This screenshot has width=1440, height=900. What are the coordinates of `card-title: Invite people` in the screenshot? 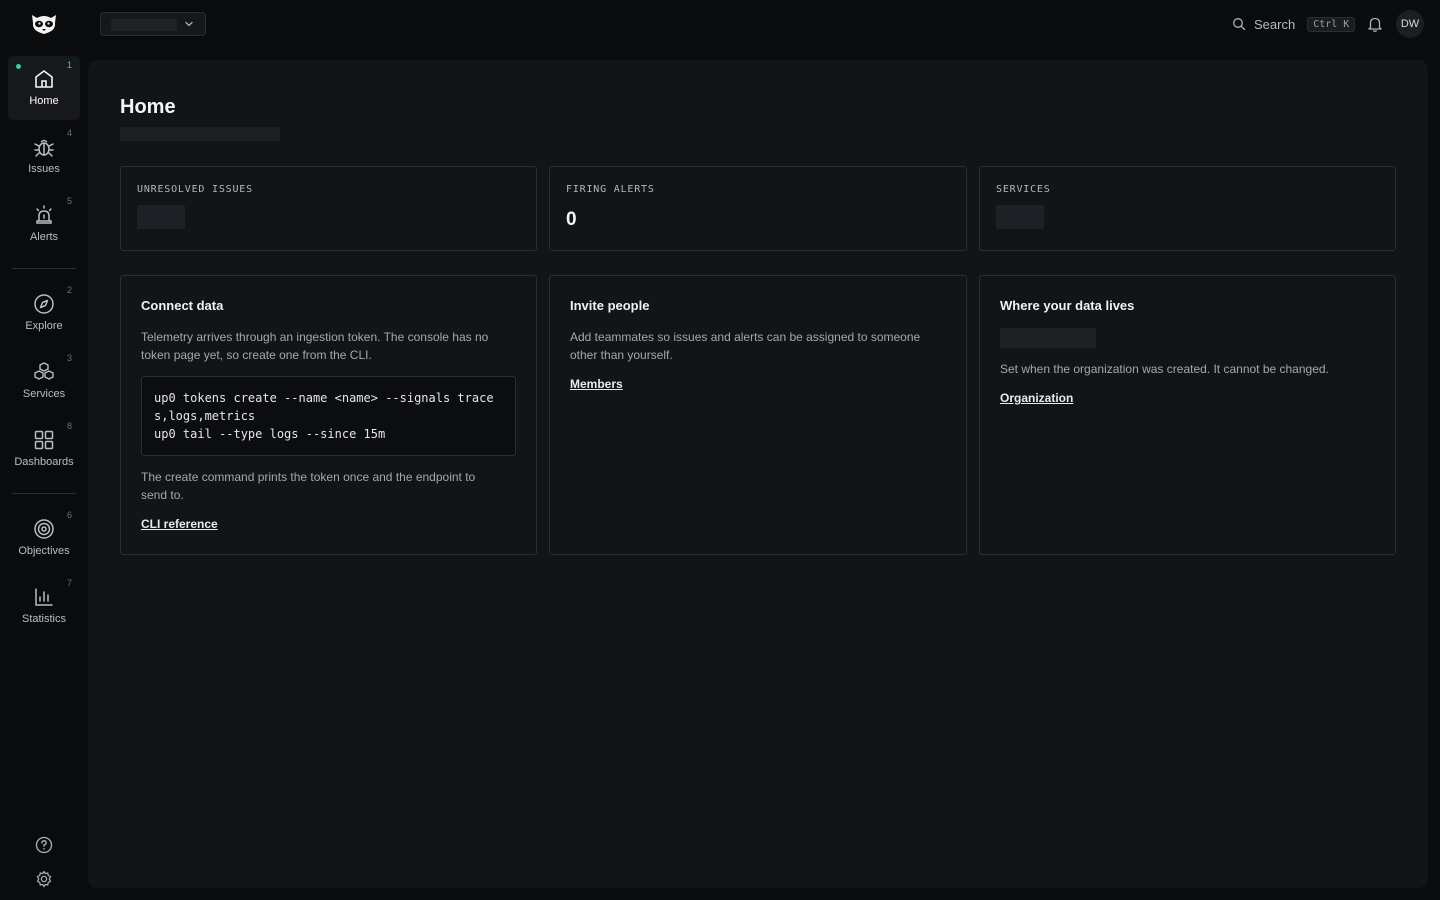 It's located at (610, 305).